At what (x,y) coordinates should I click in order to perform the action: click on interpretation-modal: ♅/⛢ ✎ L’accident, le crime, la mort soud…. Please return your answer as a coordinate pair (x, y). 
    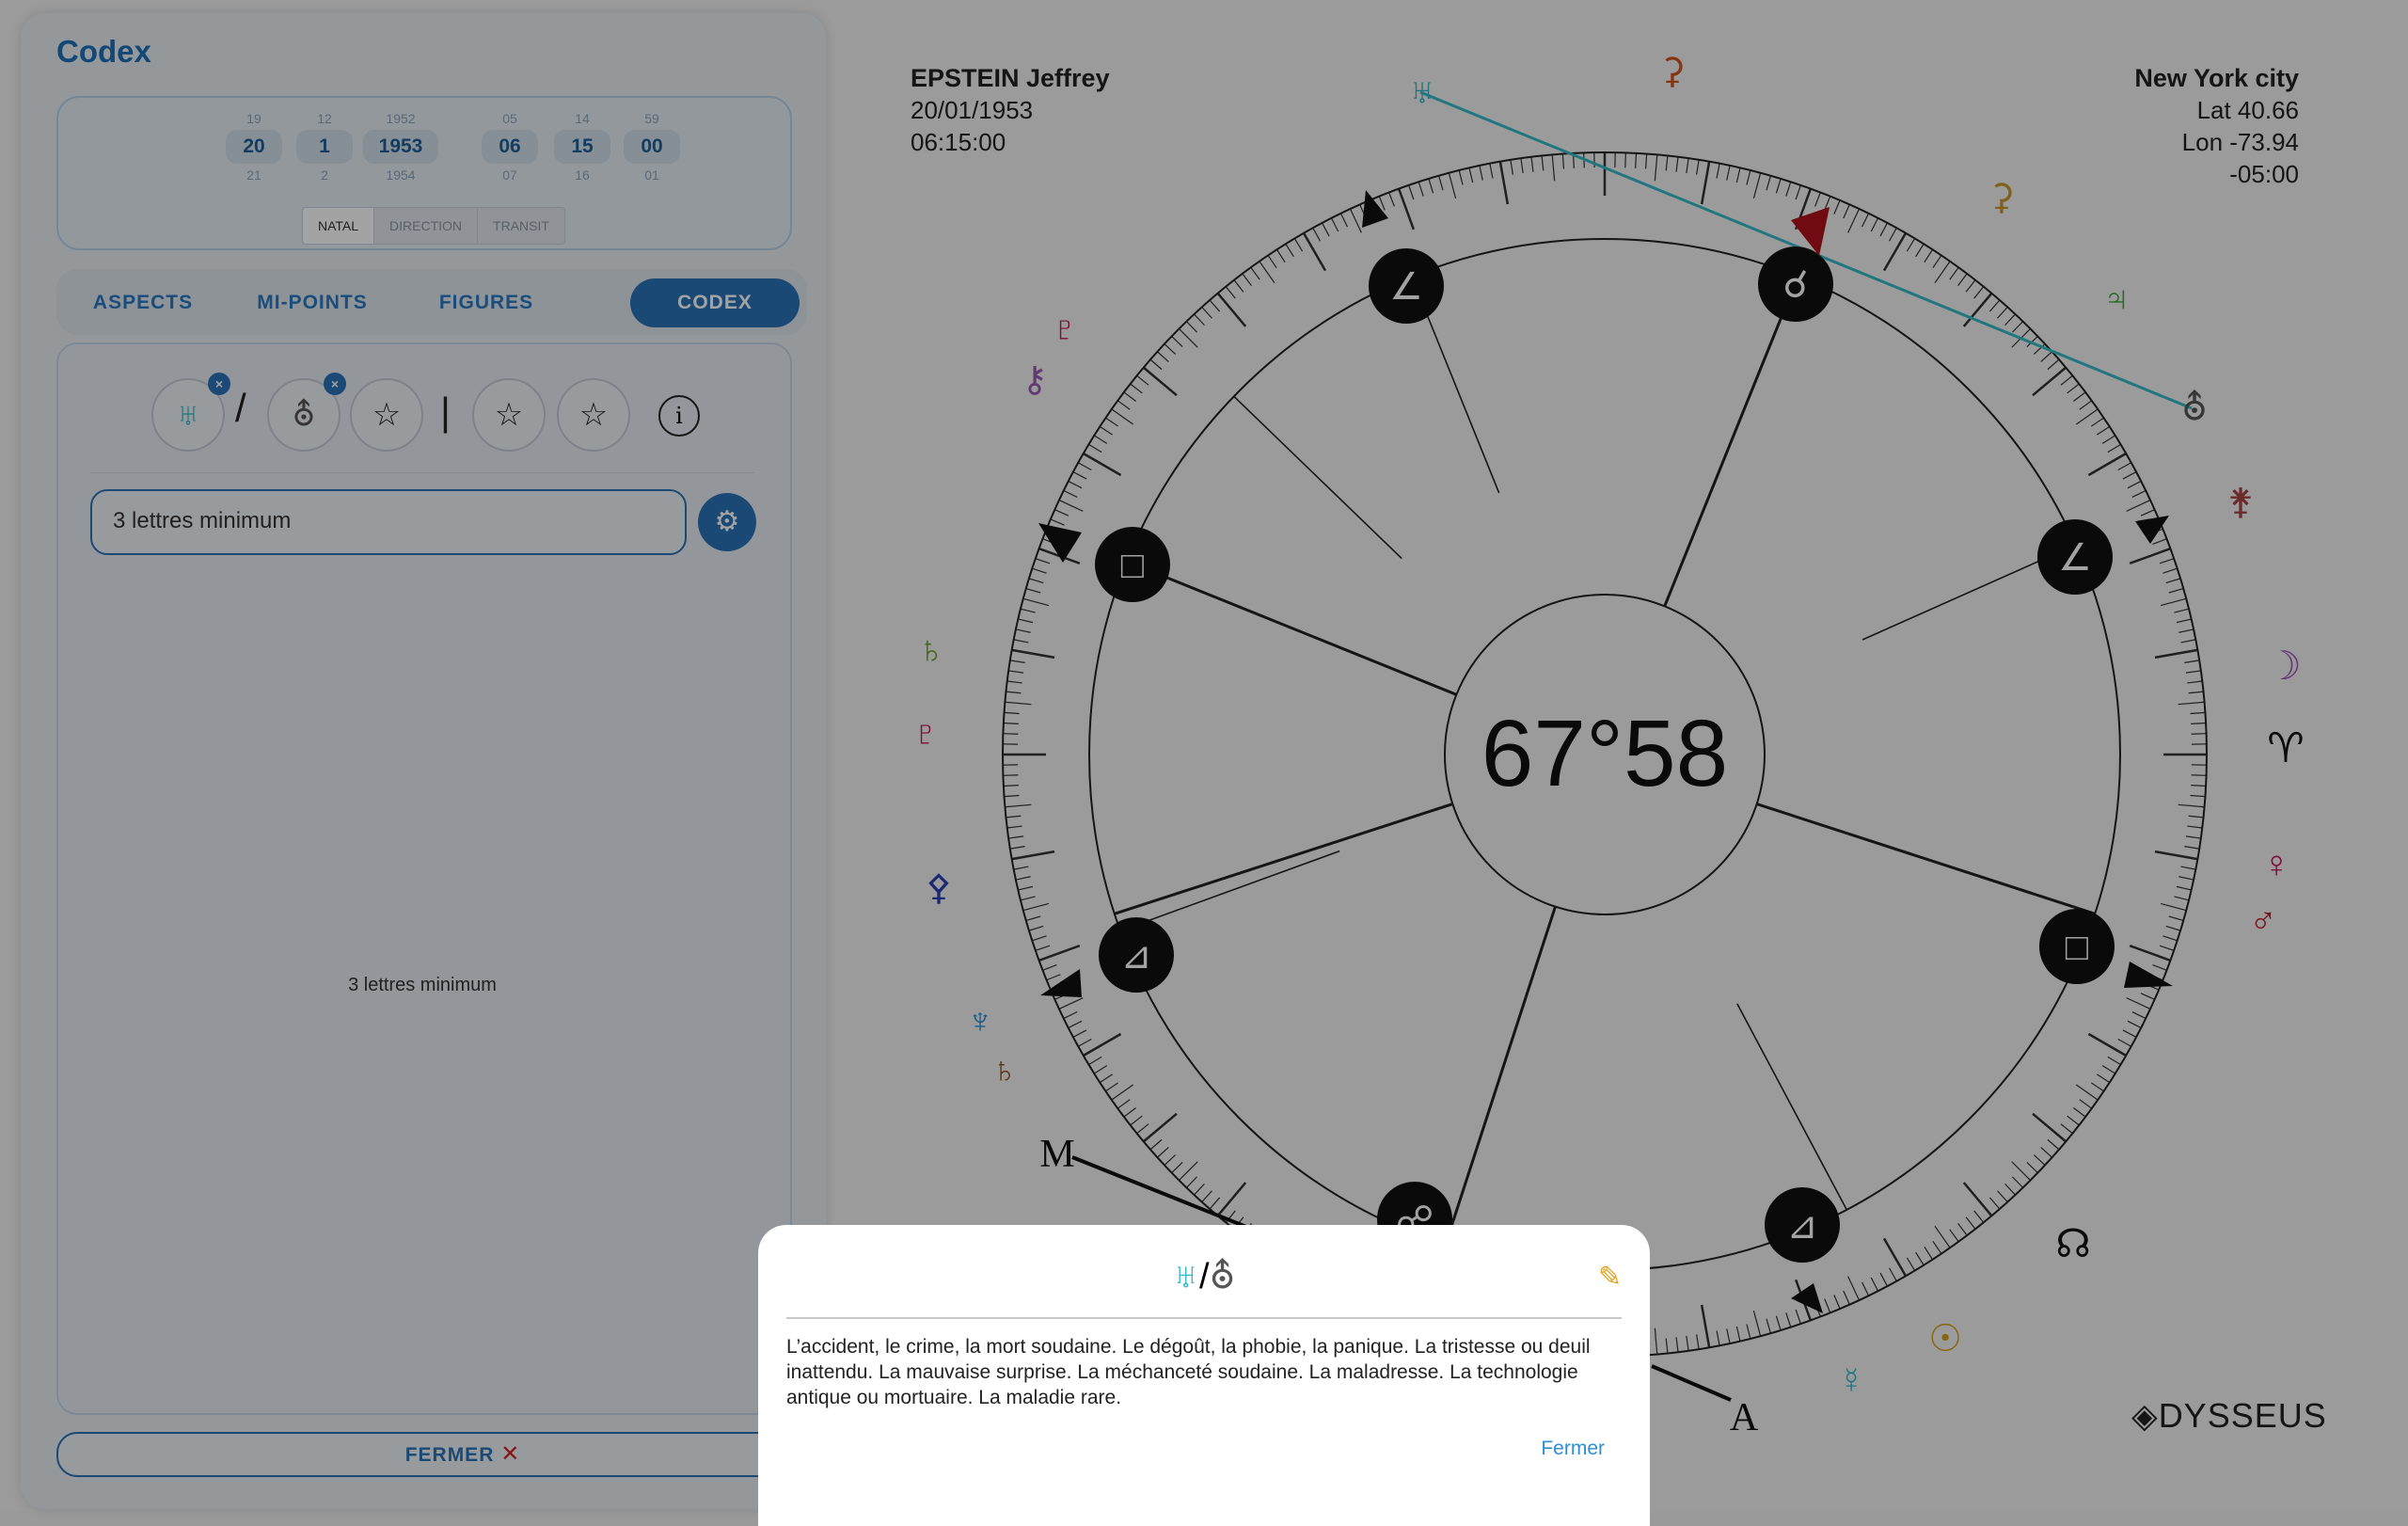
    Looking at the image, I should click on (1204, 1375).